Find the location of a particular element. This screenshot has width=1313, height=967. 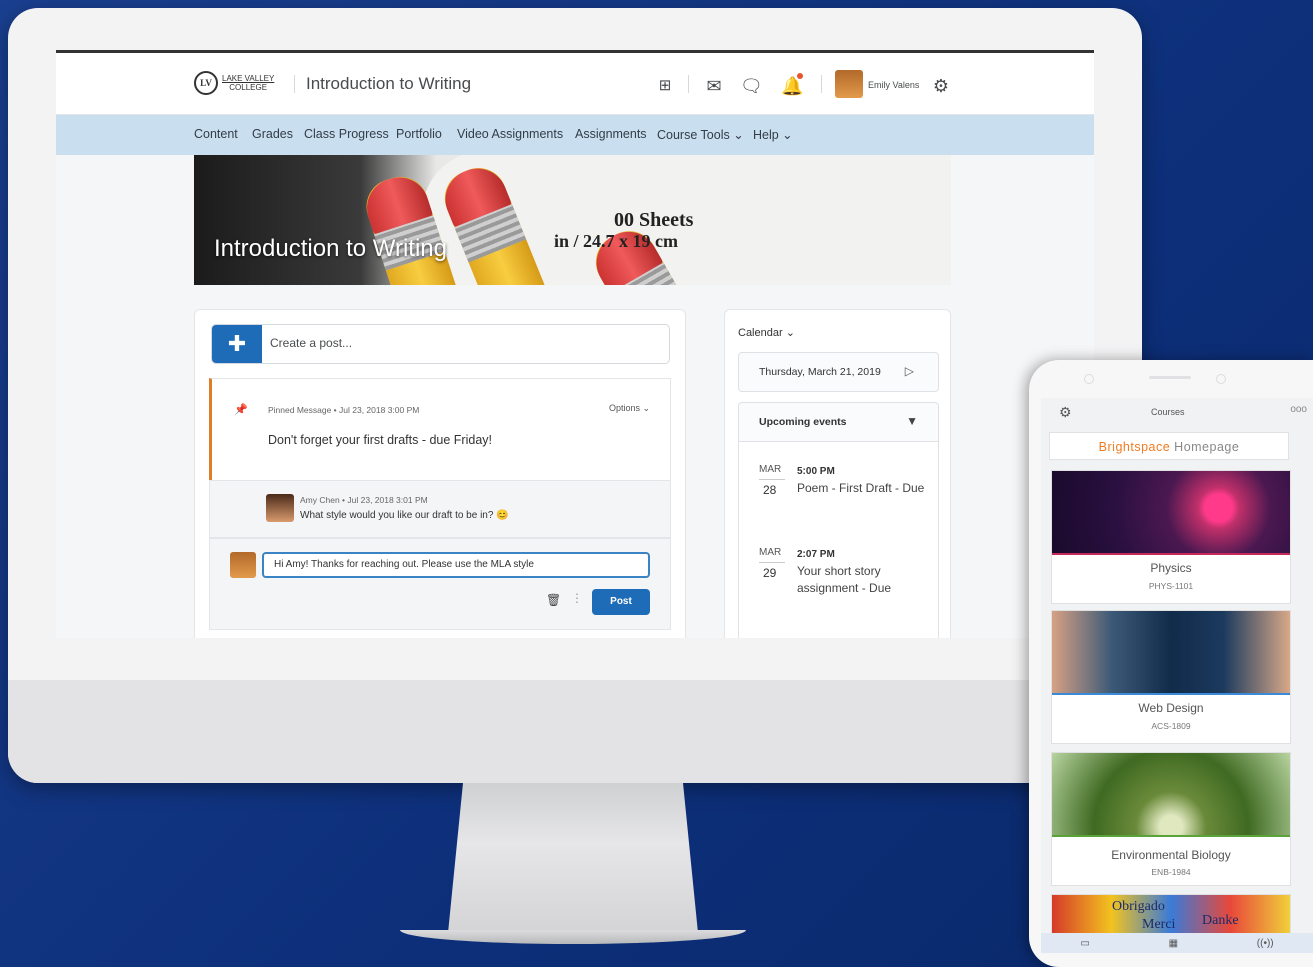

caret-down-icon: ▼ is located at coordinates (912, 421).